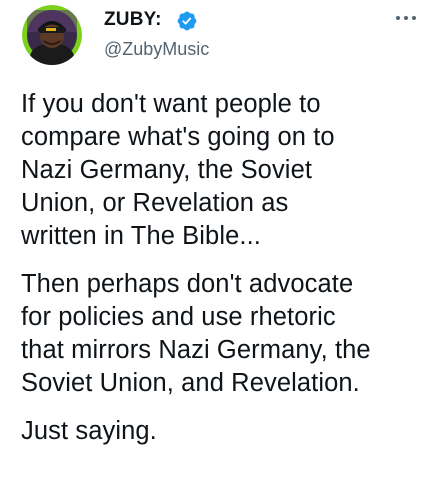 Image resolution: width=425 pixels, height=500 pixels. Describe the element at coordinates (156, 49) in the screenshot. I see `author-handle: @ZubyMusic` at that location.